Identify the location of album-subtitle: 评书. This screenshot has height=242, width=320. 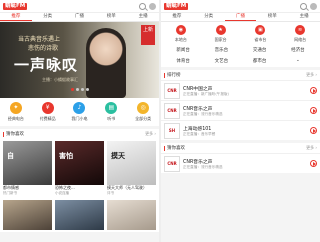
(110, 193).